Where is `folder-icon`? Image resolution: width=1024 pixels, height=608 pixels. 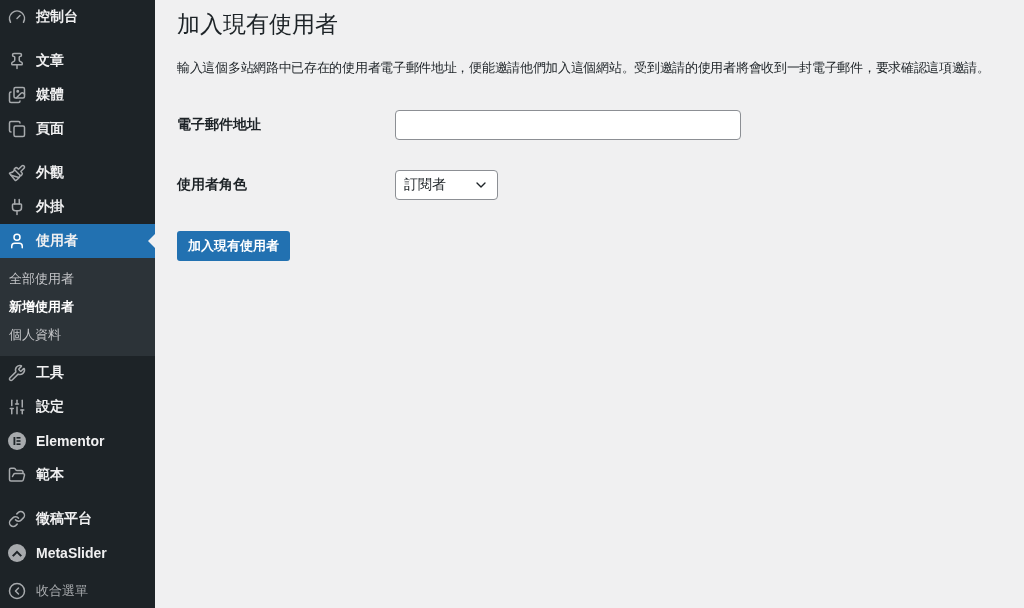 folder-icon is located at coordinates (17, 475).